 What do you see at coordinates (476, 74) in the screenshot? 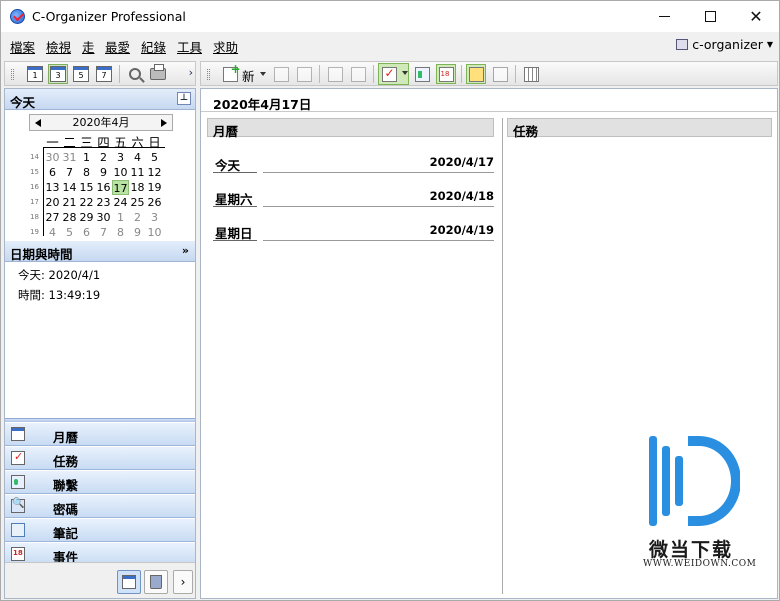
I see `highlight-button` at bounding box center [476, 74].